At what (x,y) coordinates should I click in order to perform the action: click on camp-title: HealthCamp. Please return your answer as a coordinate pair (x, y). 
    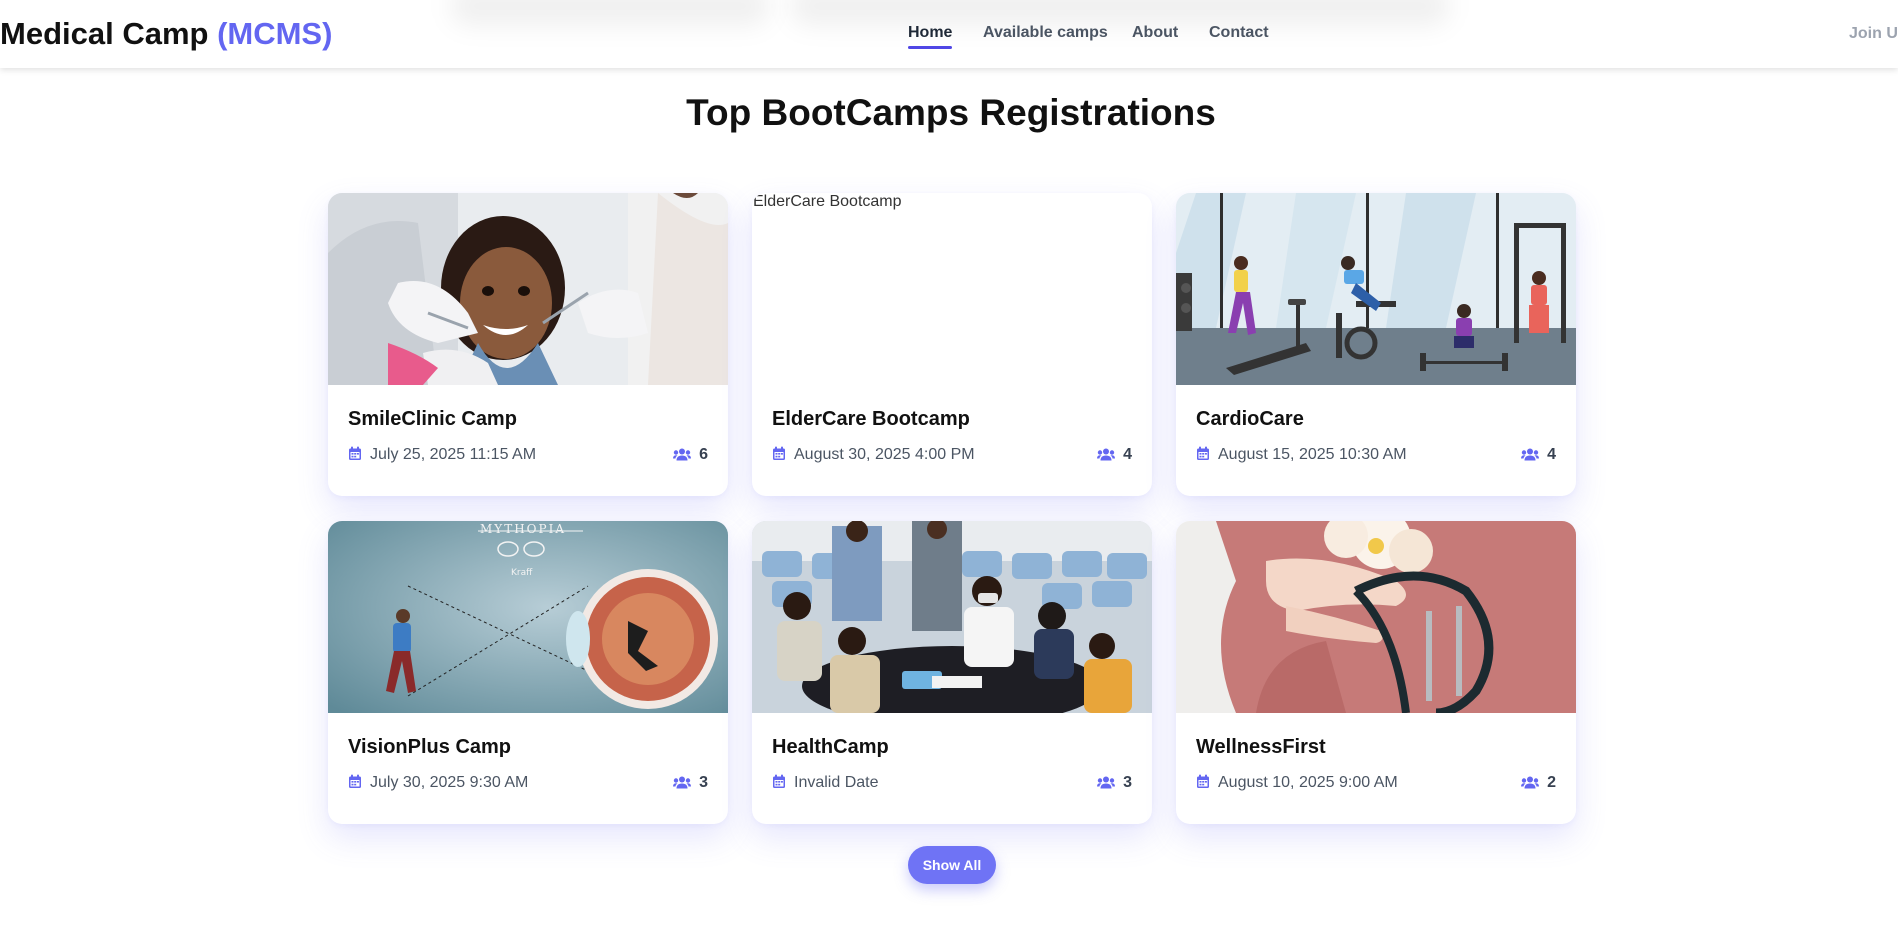
    Looking at the image, I should click on (830, 747).